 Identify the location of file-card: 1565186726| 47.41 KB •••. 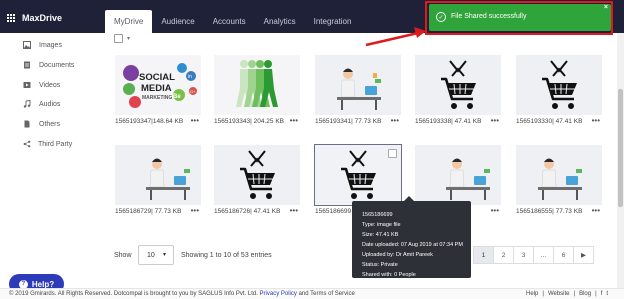
(257, 182).